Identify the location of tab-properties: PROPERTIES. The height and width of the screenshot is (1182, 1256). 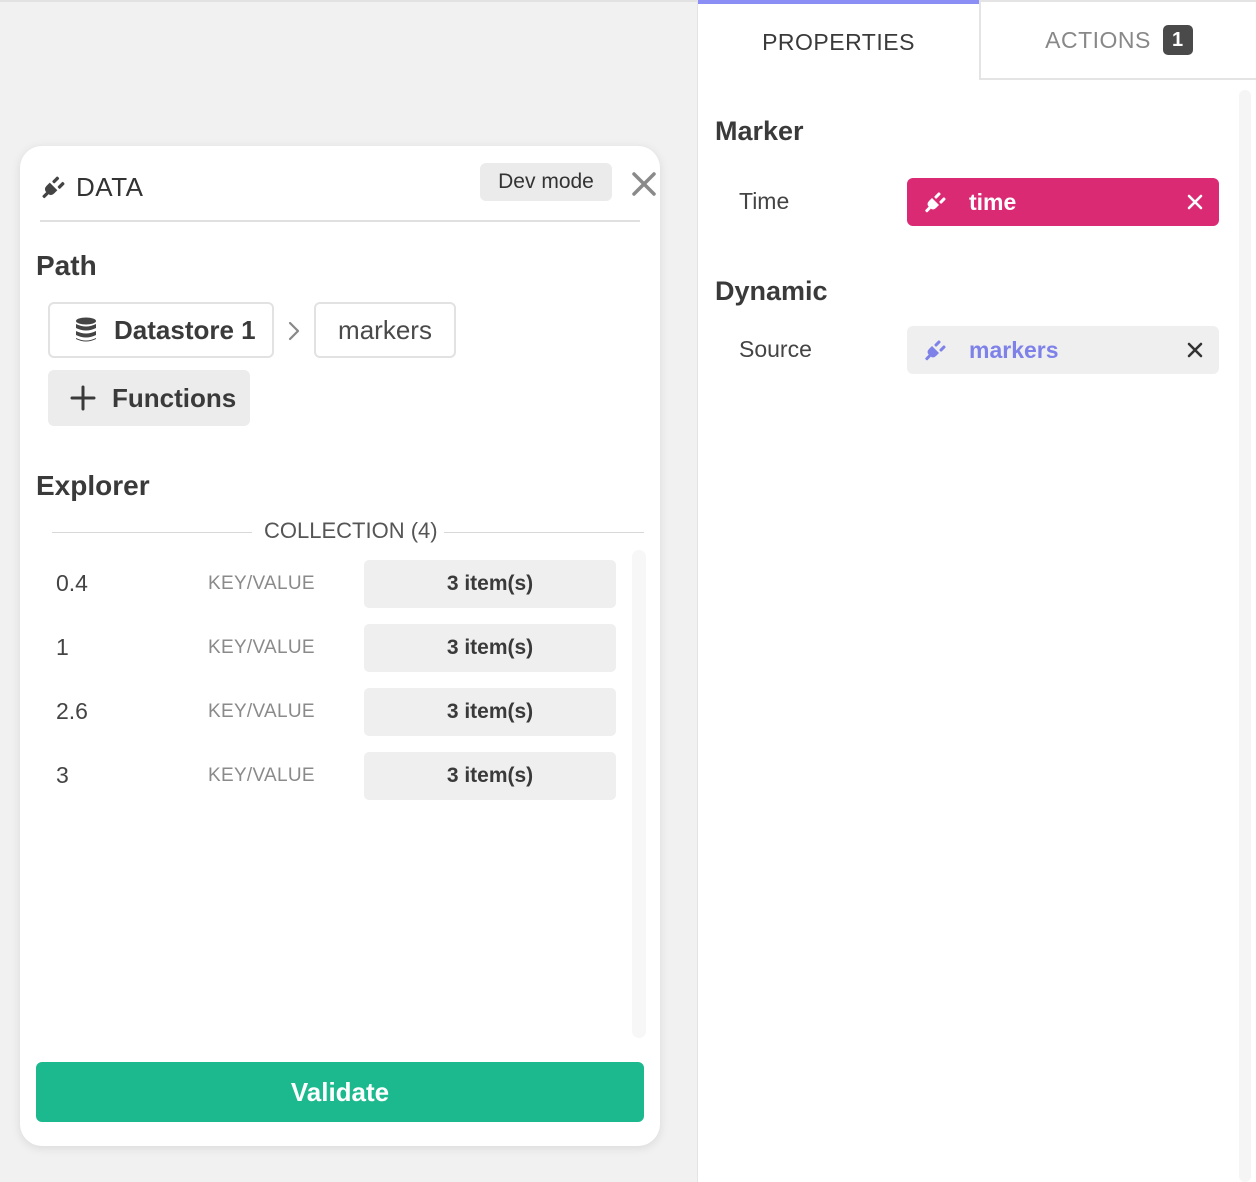
(838, 40).